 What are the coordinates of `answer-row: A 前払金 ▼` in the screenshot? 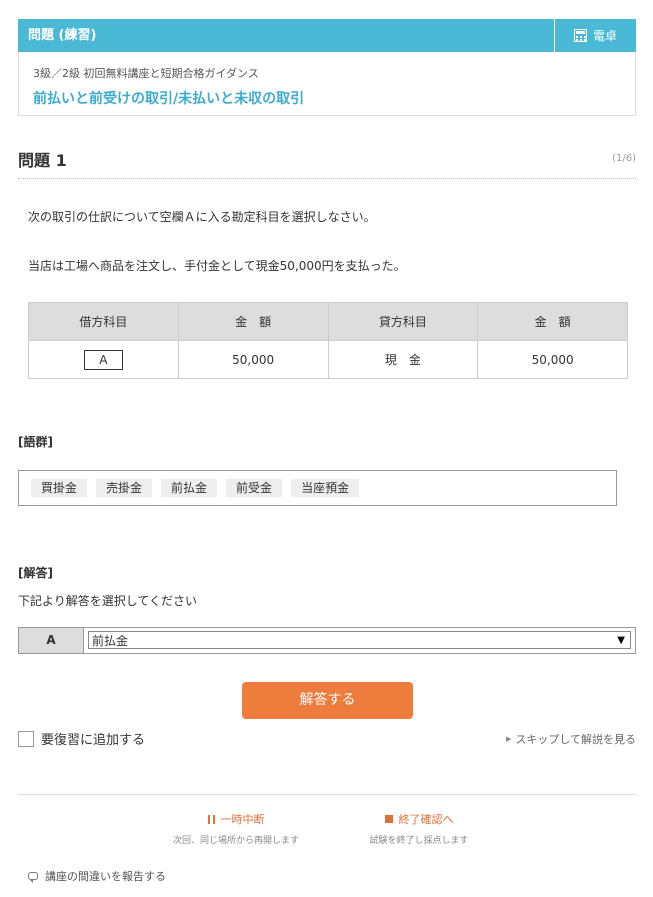 It's located at (327, 640).